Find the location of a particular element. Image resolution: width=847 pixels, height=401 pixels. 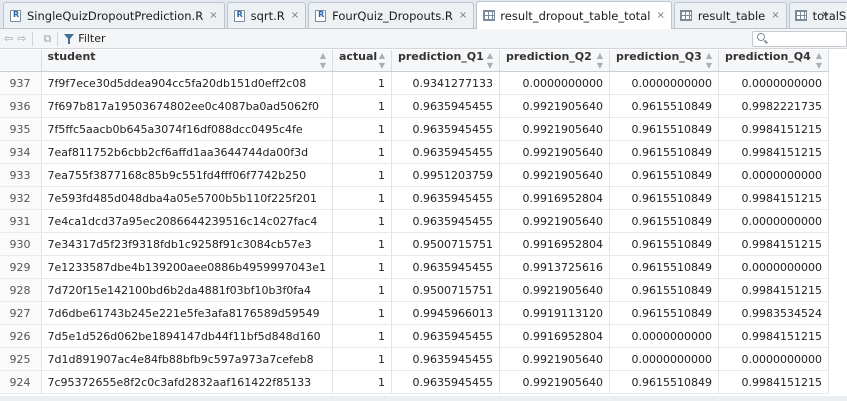

row-number-cell: 926 is located at coordinates (21, 336).